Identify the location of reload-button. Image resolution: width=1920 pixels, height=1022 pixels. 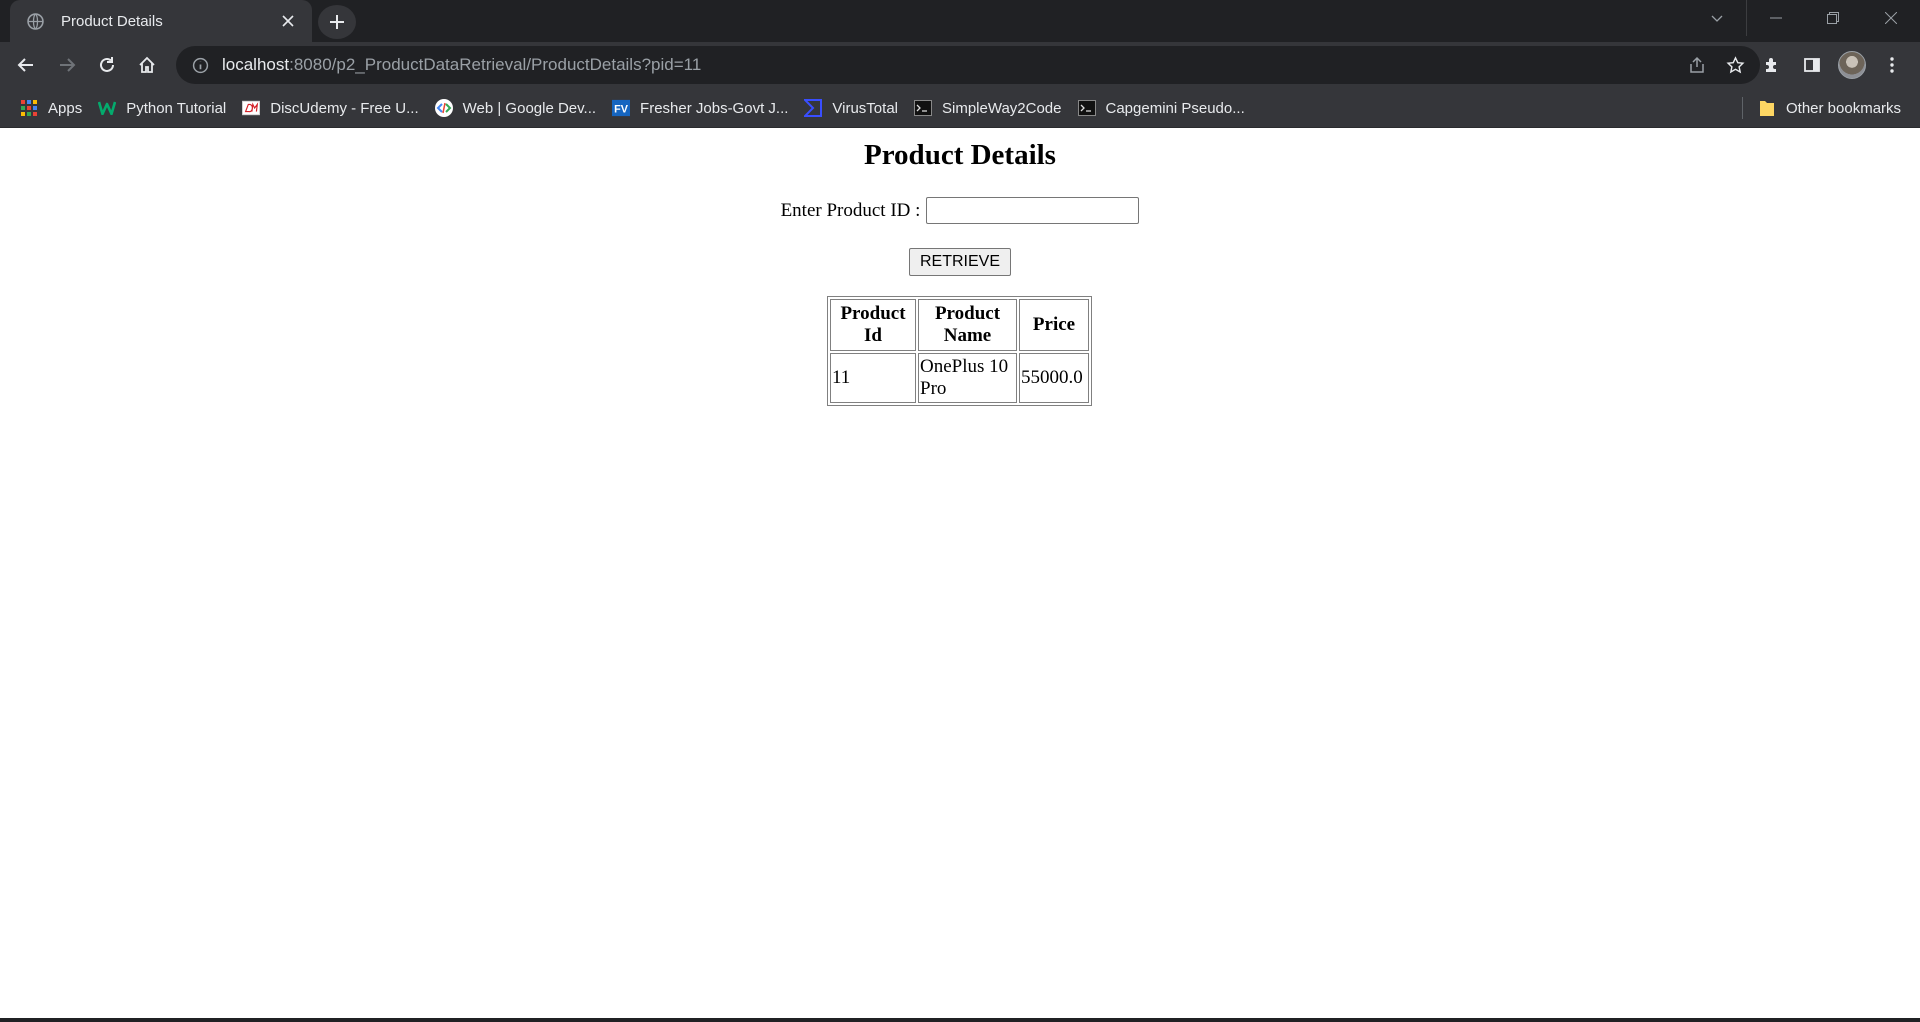
(107, 65).